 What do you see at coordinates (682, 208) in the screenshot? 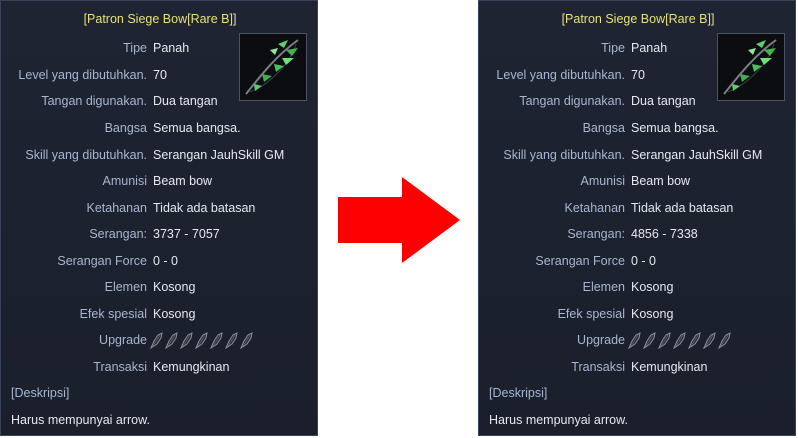
I see `value-durability: Tidak ada batasan` at bounding box center [682, 208].